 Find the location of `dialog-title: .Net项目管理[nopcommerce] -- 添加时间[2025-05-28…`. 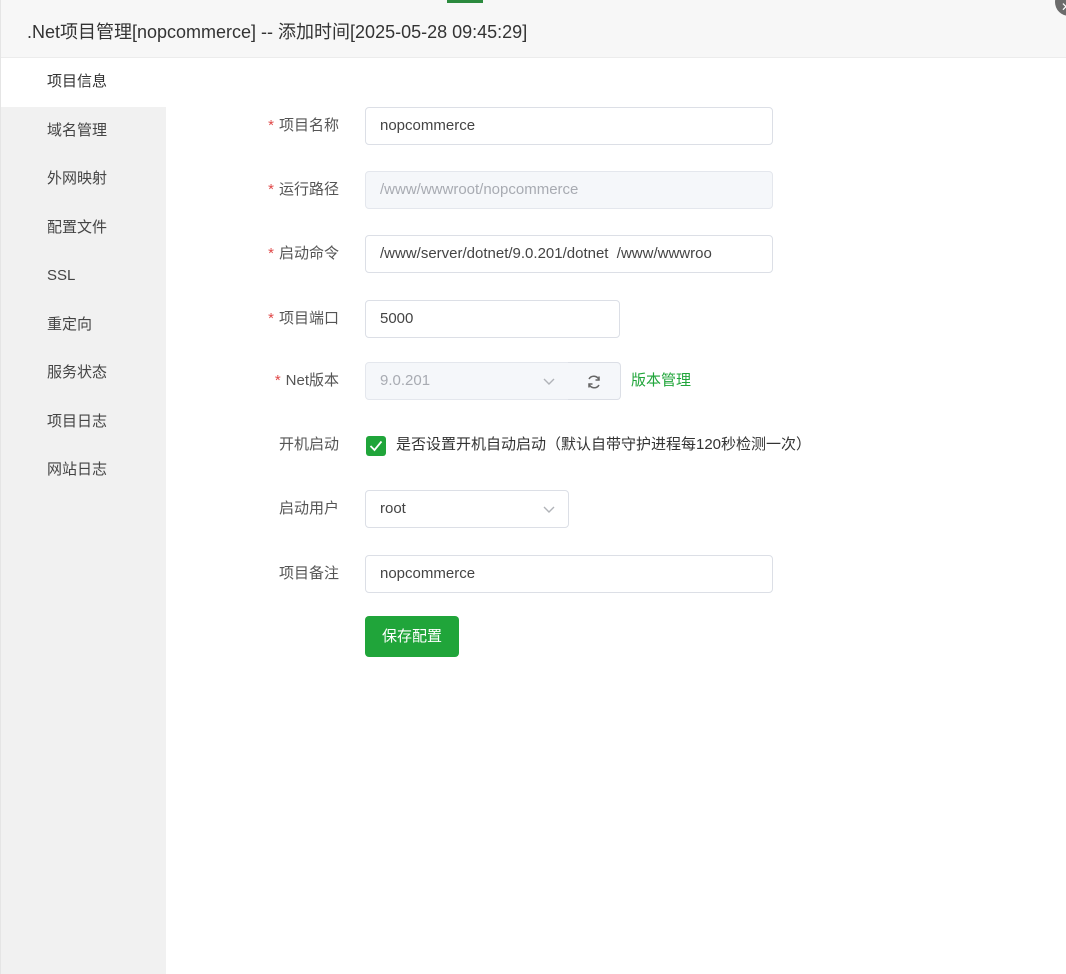

dialog-title: .Net项目管理[nopcommerce] -- 添加时间[2025-05-28… is located at coordinates (277, 32).